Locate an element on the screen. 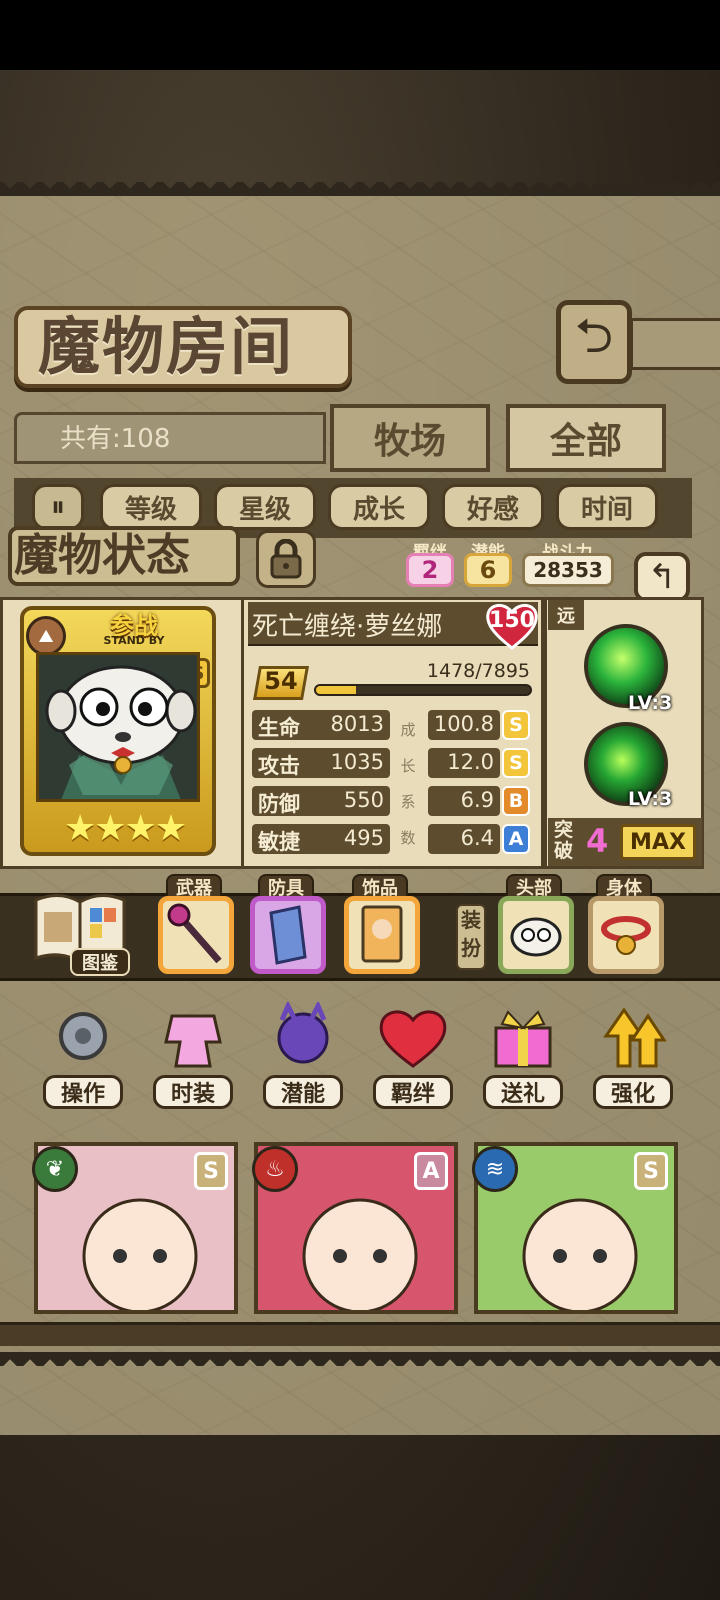  stat-key: 攻击 is located at coordinates (279, 766).